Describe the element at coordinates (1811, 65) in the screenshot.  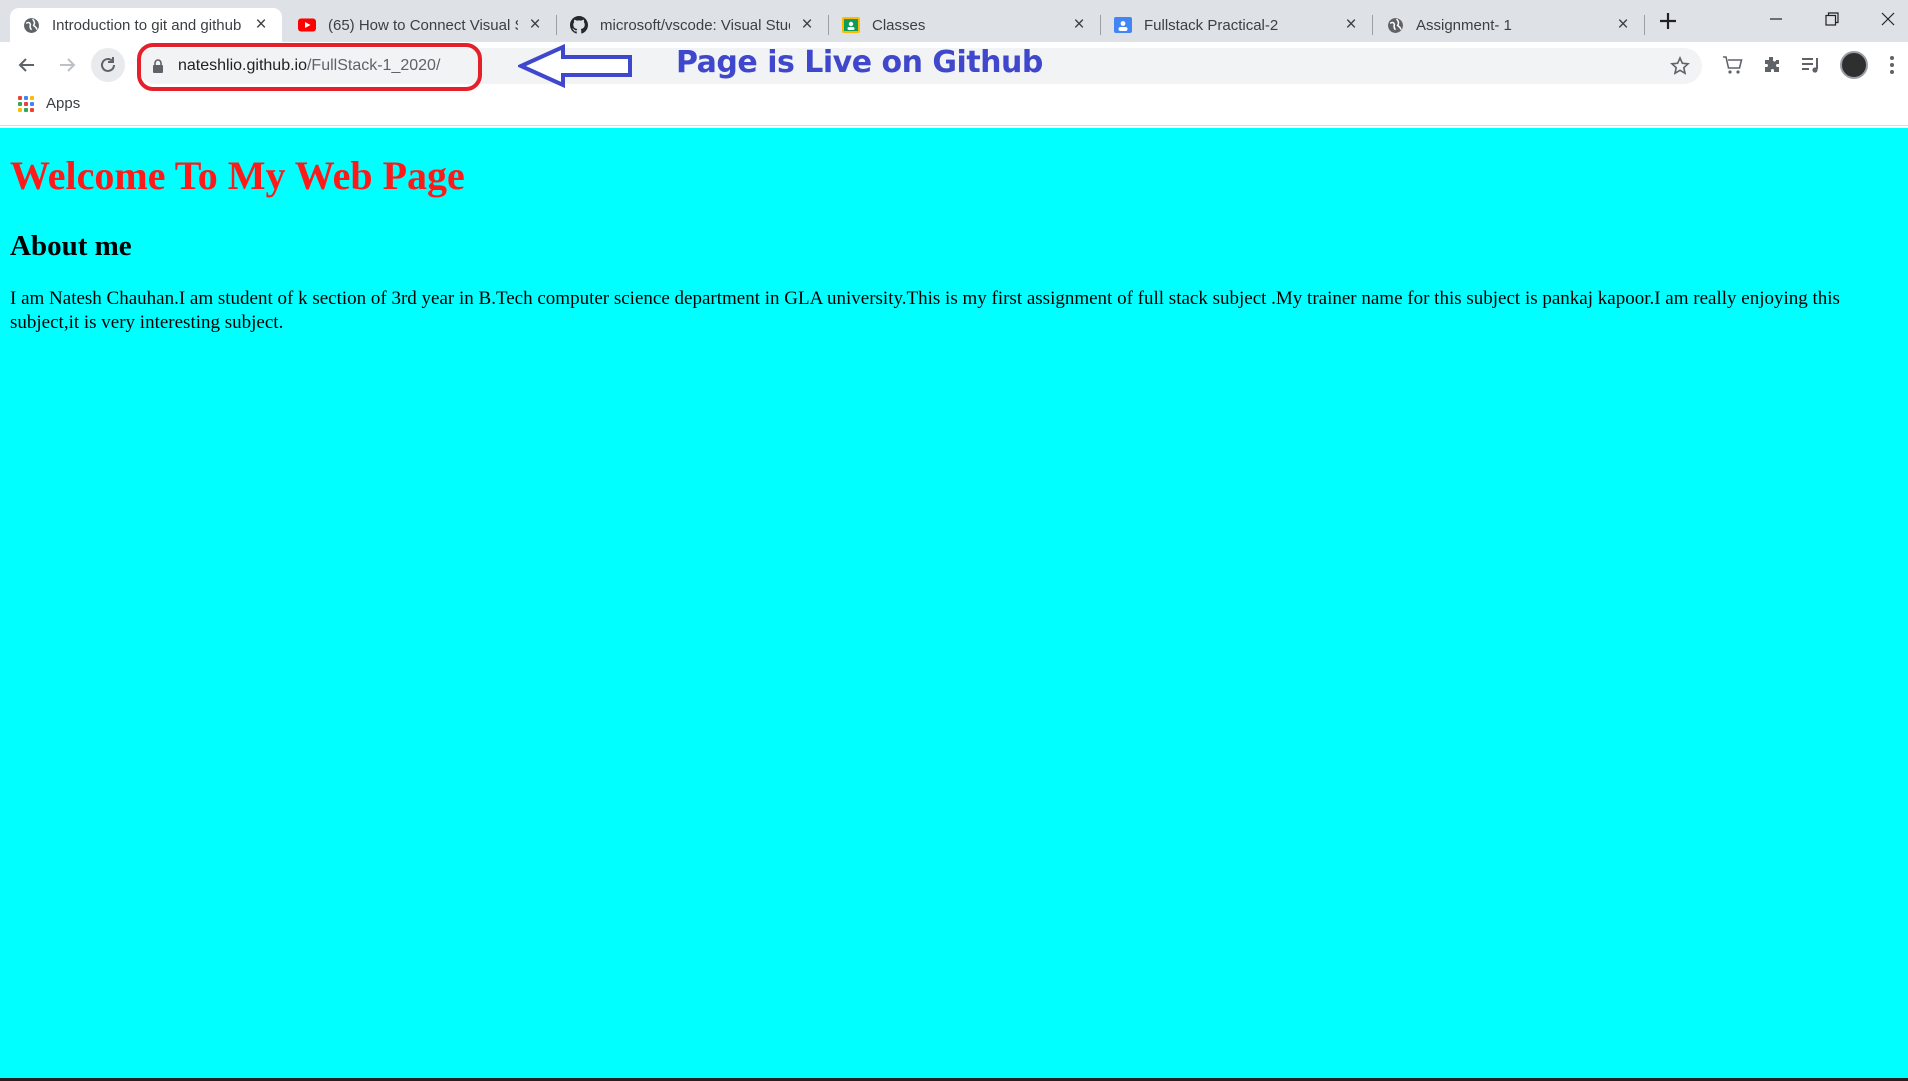
I see `media-control-icon` at that location.